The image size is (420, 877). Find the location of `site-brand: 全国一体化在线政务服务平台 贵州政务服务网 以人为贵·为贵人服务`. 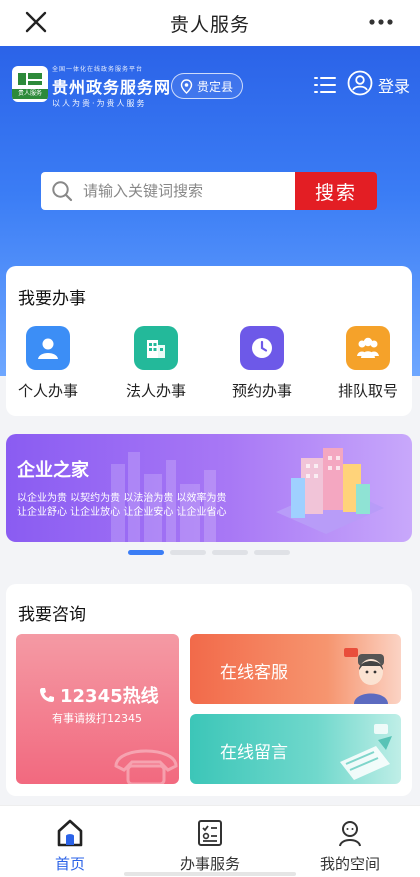

site-brand: 全国一体化在线政务服务平台 贵州政务服务网 以人为贵·为贵人服务 is located at coordinates (112, 87).